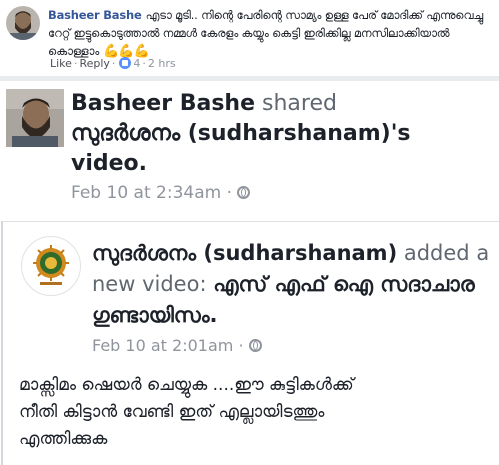  Describe the element at coordinates (186, 385) in the screenshot. I see `body-line: മാക്സിമം ഷെയർ ചെയ്യുക ....ഈ കുട്ടികൾക്ക്` at that location.